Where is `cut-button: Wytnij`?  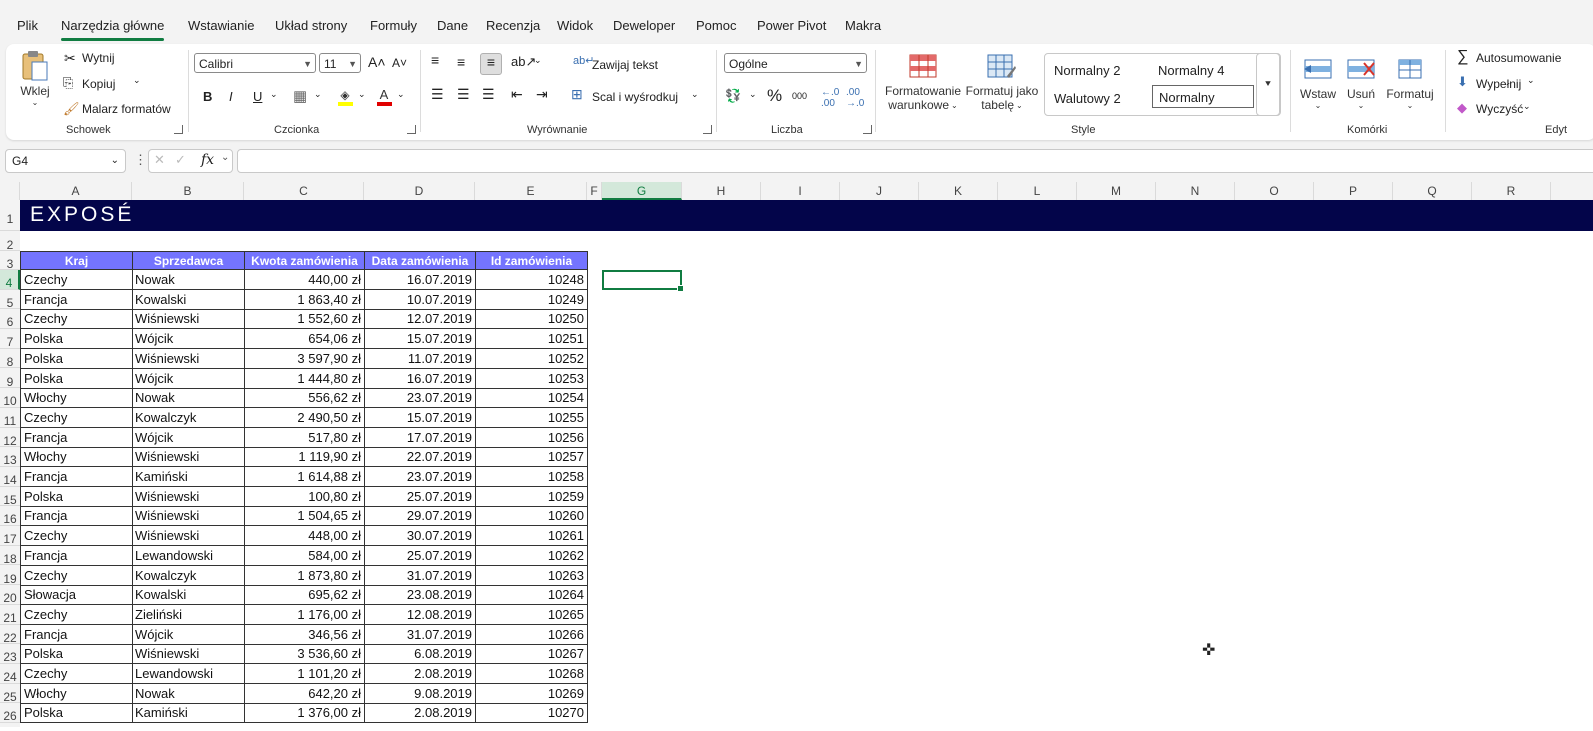 cut-button: Wytnij is located at coordinates (98, 58).